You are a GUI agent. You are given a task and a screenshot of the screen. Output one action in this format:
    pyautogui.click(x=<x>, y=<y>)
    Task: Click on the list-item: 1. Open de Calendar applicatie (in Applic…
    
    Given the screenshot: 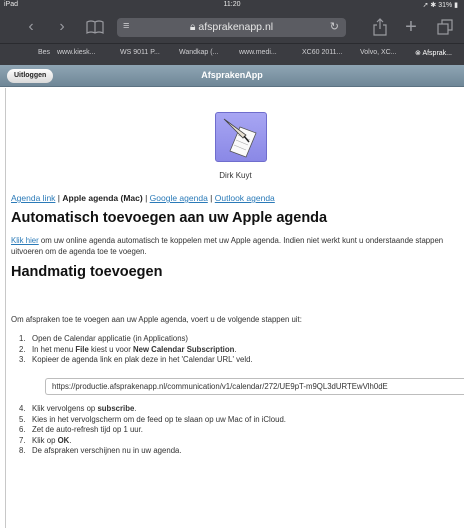 What is the action you would take?
    pyautogui.click(x=136, y=339)
    